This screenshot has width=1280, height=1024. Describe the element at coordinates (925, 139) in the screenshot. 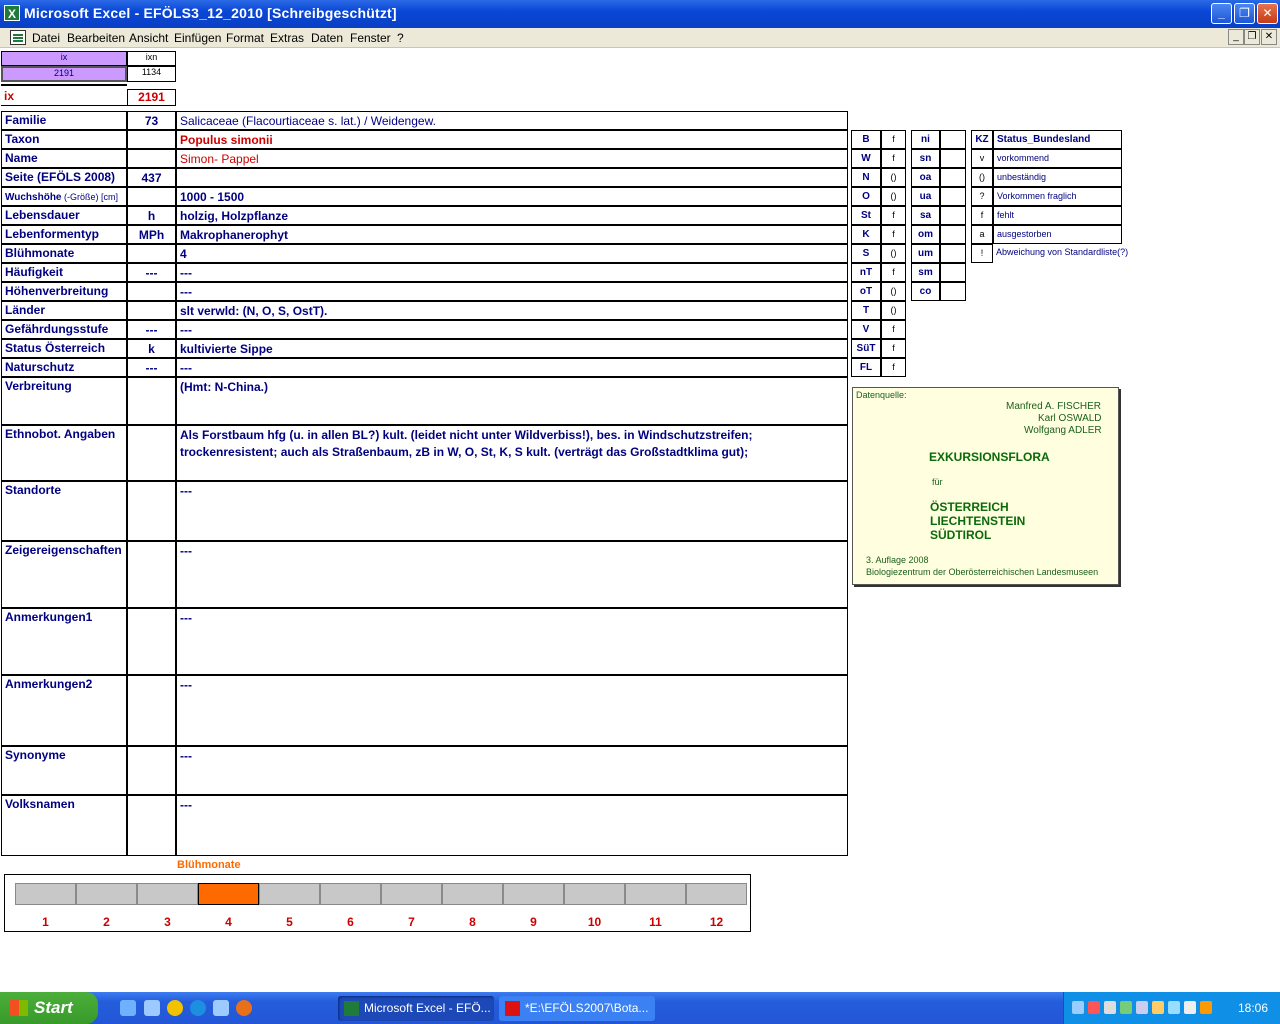

I see `region-code: ni` at that location.